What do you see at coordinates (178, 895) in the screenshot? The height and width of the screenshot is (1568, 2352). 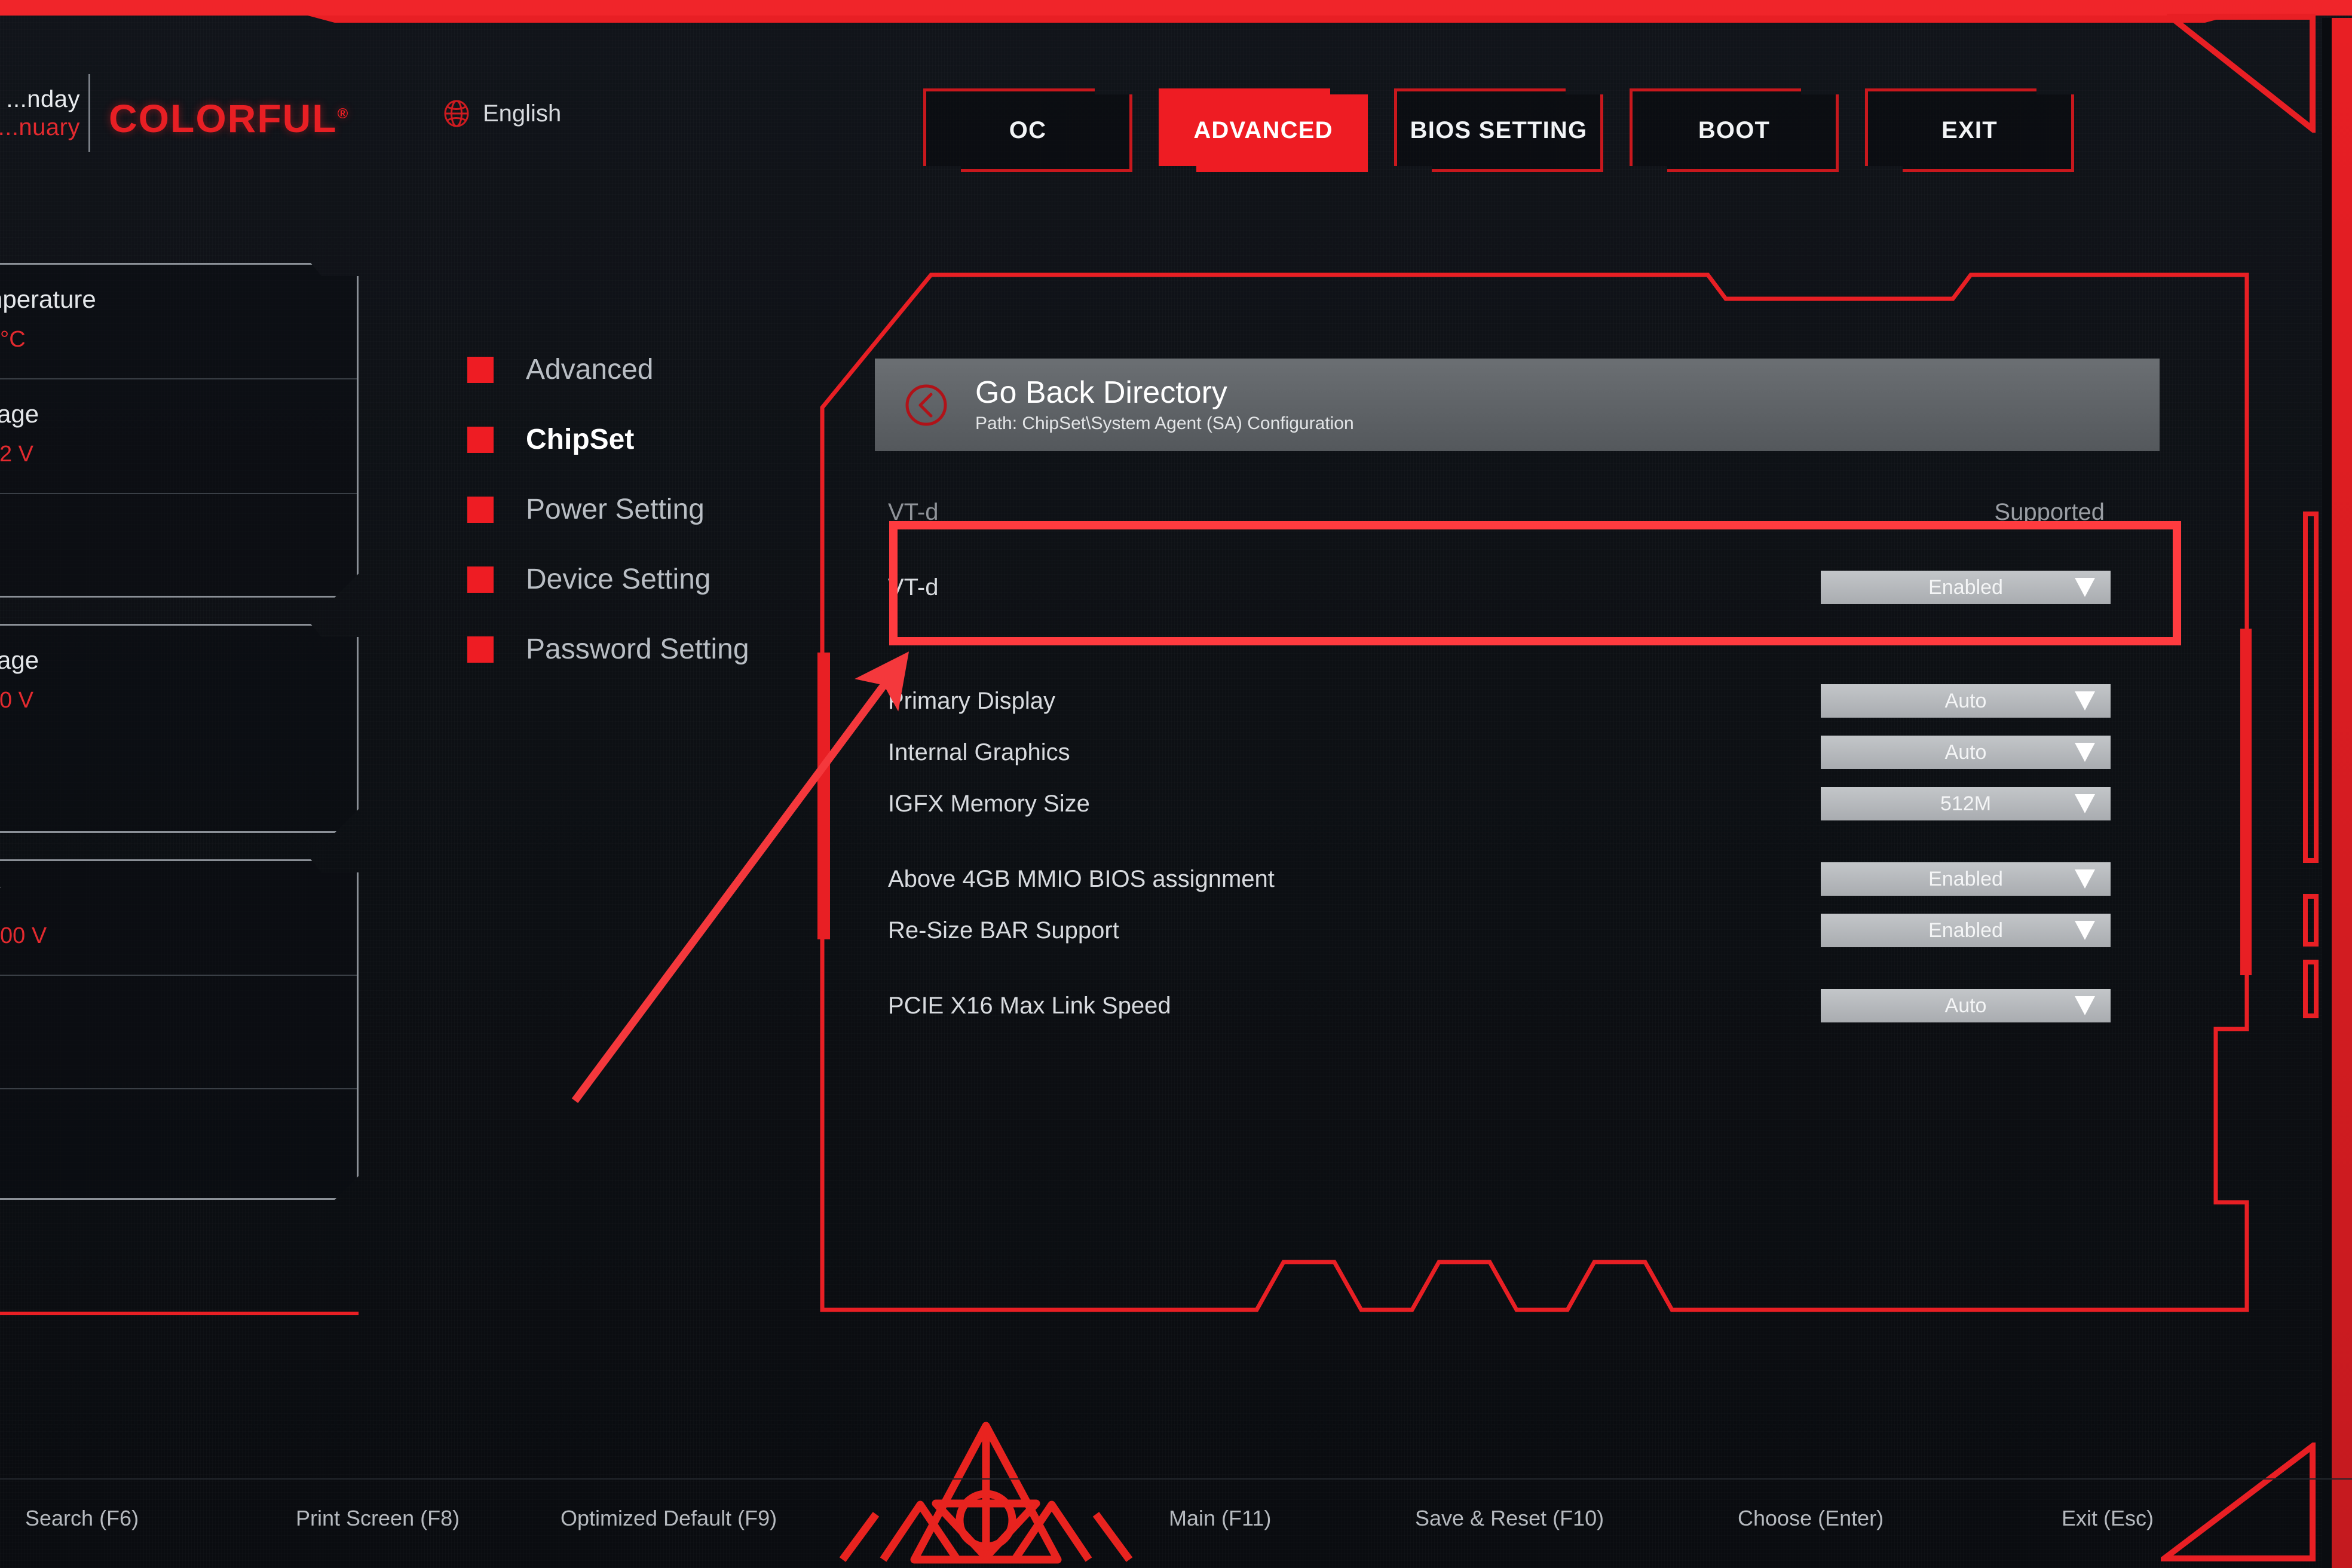 I see `sensor-label: +5V` at bounding box center [178, 895].